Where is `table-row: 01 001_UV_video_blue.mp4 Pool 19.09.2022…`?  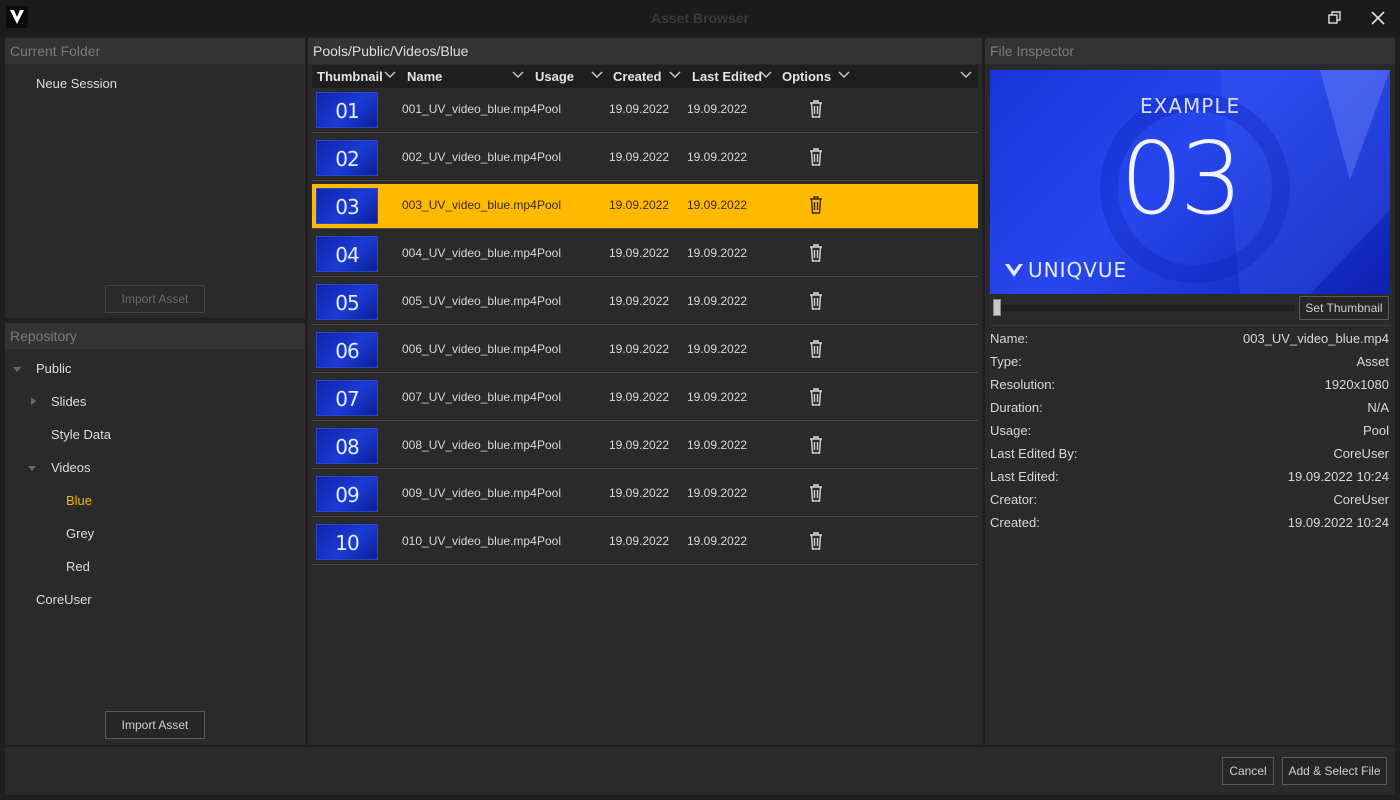
table-row: 01 001_UV_video_blue.mp4 Pool 19.09.2022… is located at coordinates (645, 110).